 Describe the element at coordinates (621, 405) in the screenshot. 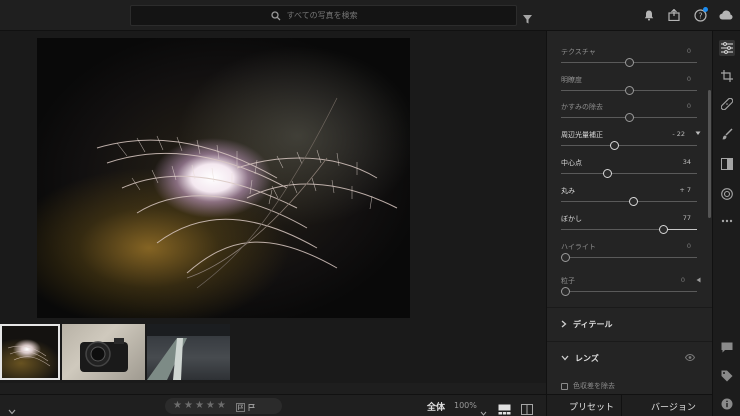

I see `divider` at that location.